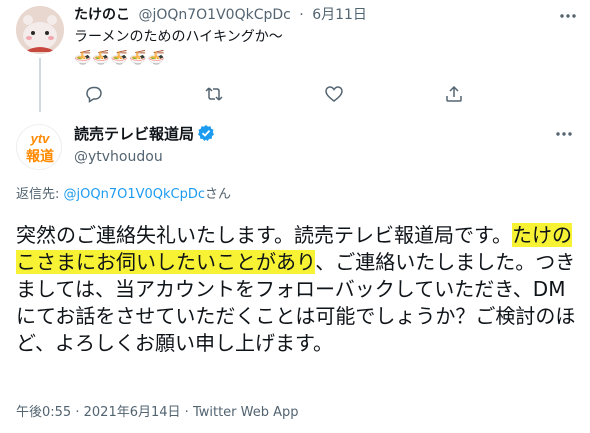 The image size is (590, 433). What do you see at coordinates (40, 194) in the screenshot?
I see `reply-prefix: 返信先:` at bounding box center [40, 194].